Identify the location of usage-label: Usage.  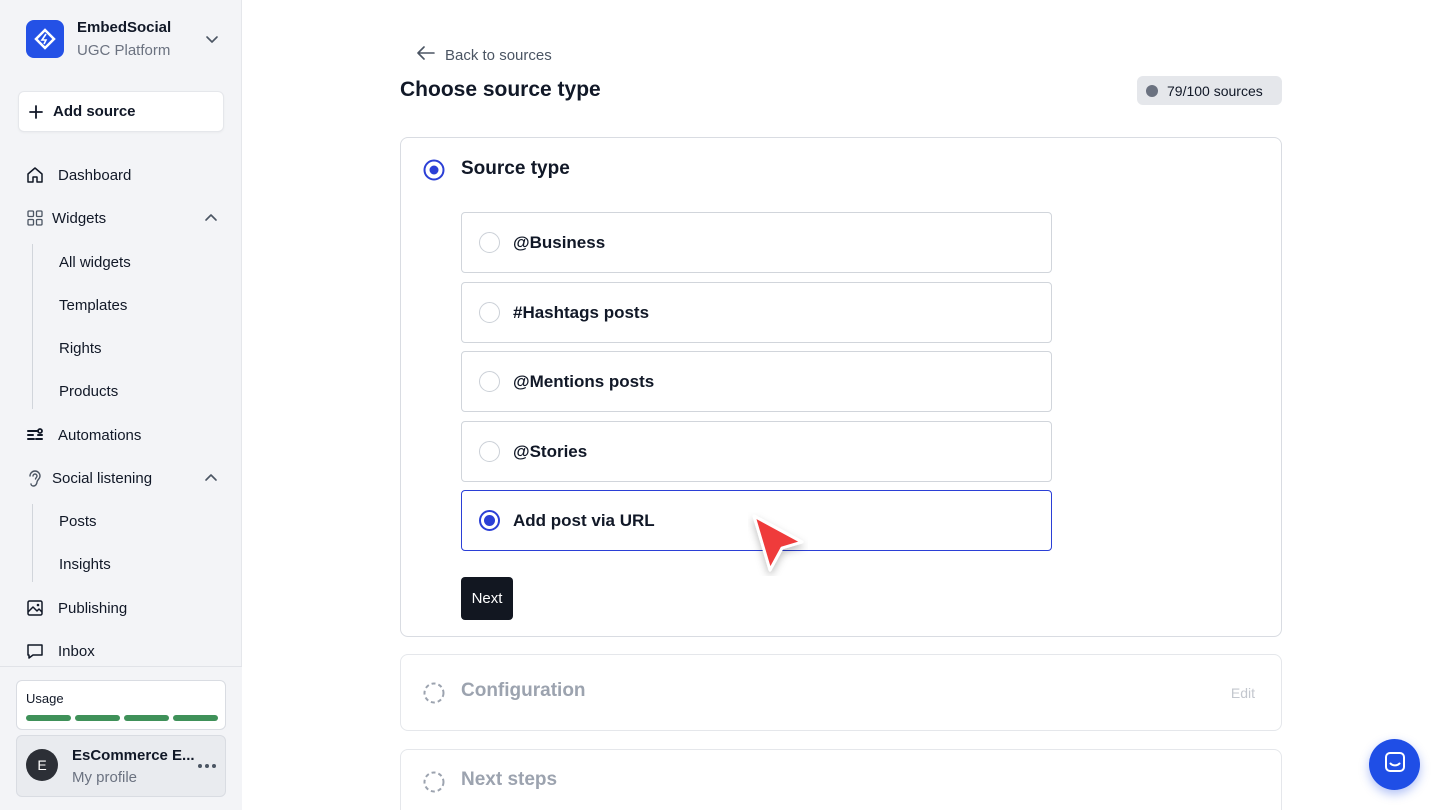
(45, 698).